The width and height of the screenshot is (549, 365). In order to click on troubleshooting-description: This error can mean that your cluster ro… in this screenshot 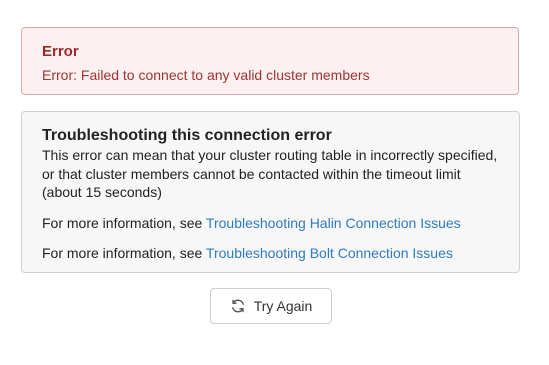, I will do `click(270, 173)`.